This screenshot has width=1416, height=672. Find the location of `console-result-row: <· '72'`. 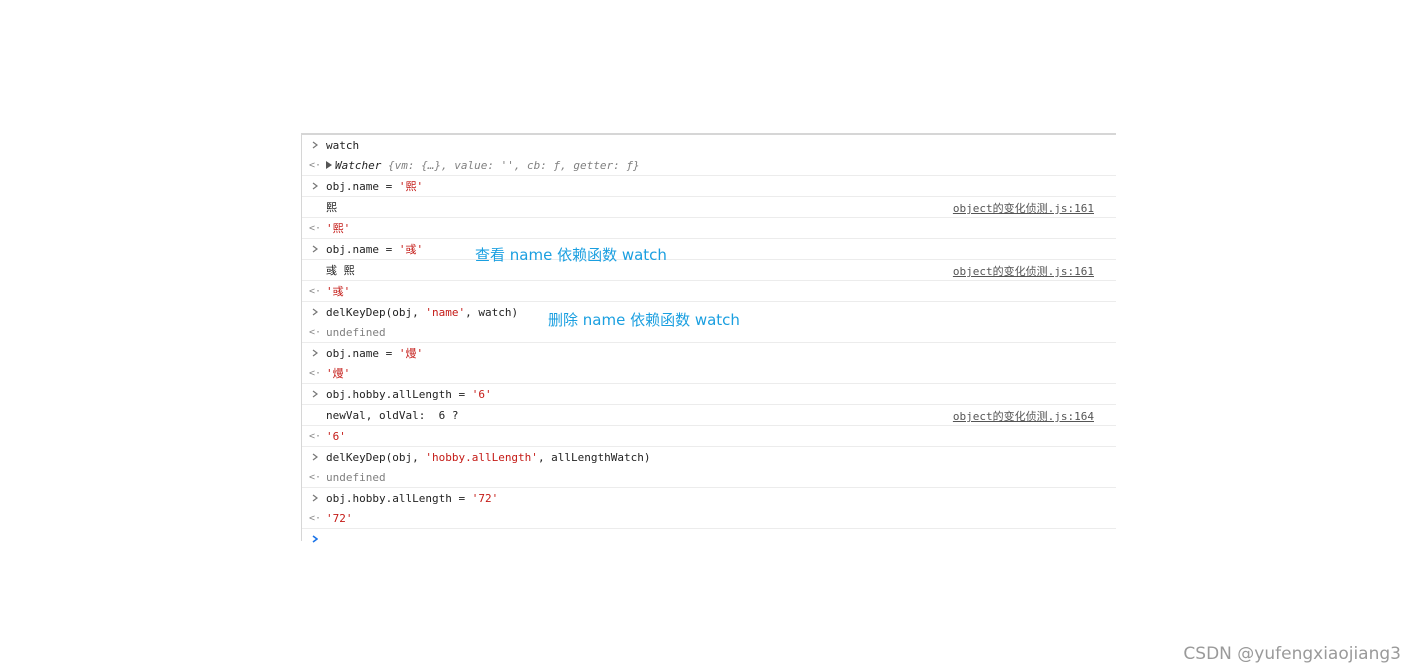

console-result-row: <· '72' is located at coordinates (709, 518).